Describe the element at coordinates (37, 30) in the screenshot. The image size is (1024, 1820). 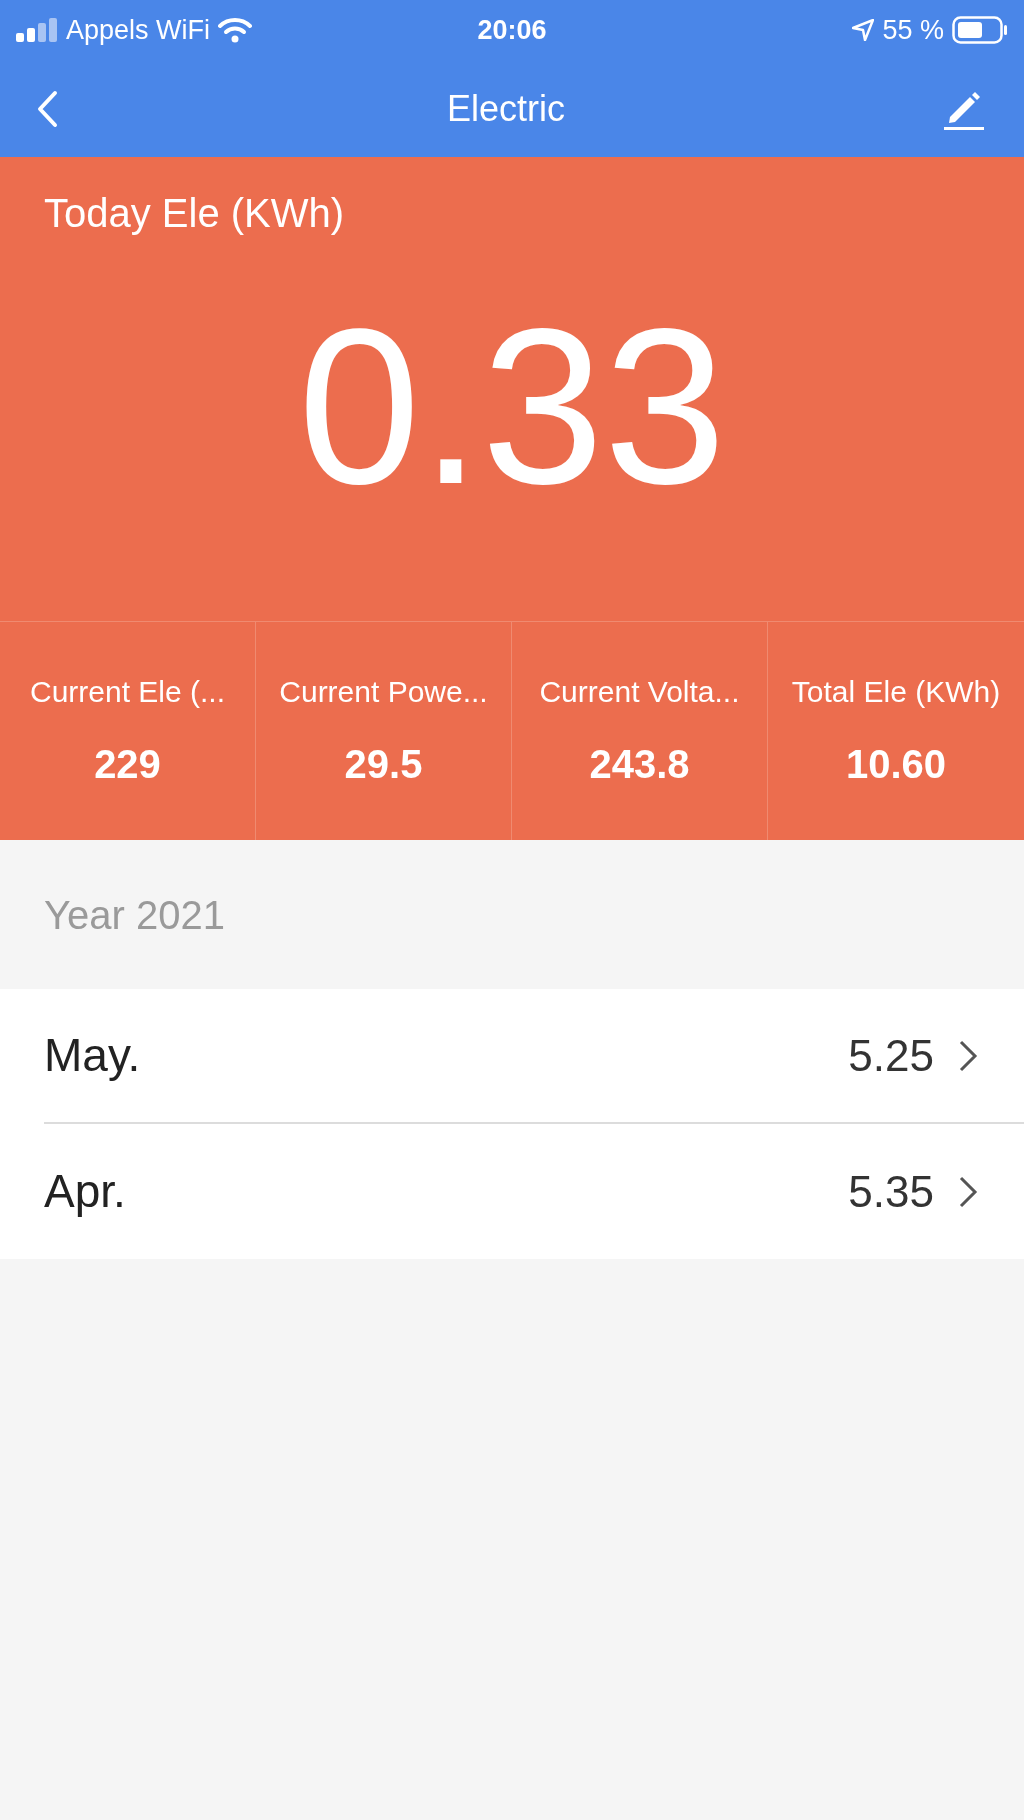
I see `signal-icon` at that location.